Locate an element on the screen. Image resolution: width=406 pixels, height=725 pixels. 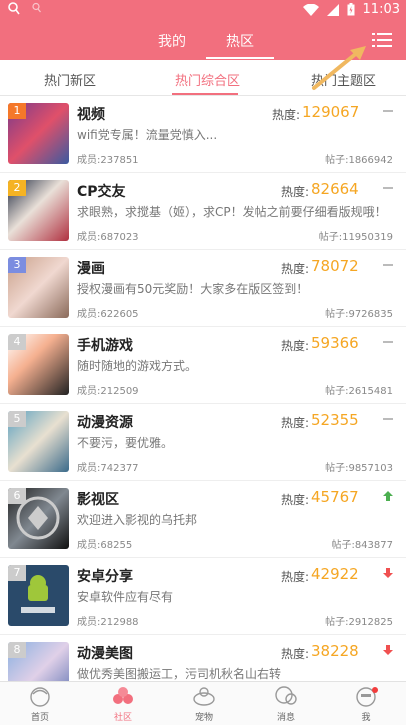
menu-list-icon is located at coordinates (382, 40).